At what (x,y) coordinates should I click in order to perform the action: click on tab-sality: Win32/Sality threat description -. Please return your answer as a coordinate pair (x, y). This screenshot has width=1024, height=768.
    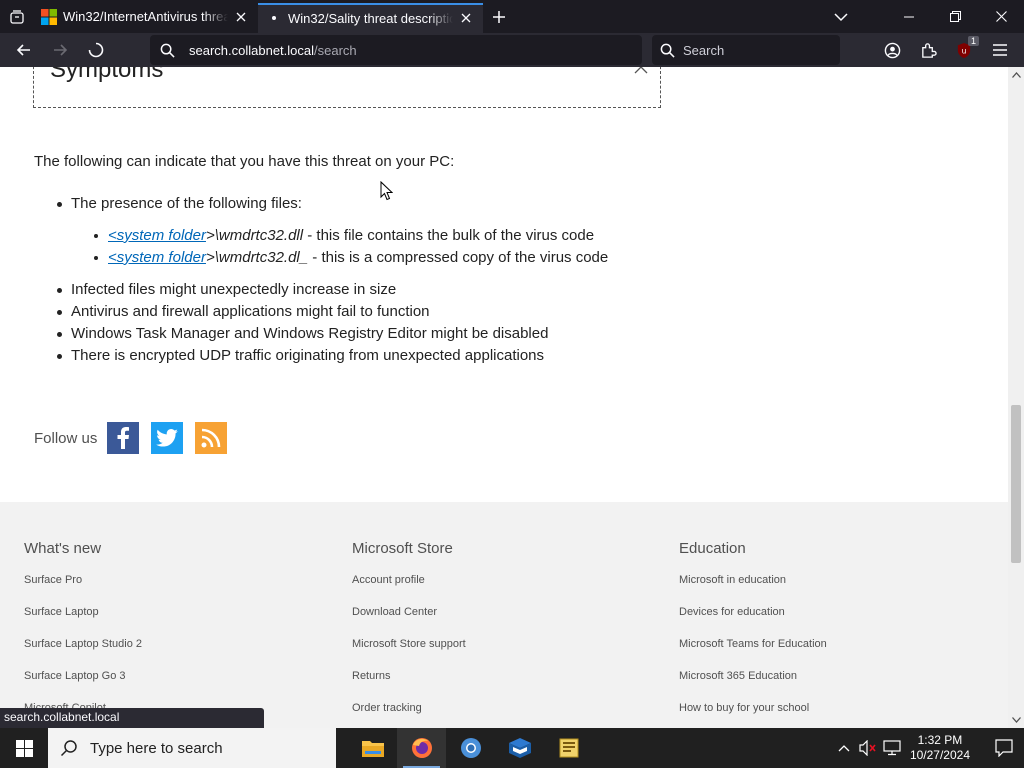
    Looking at the image, I should click on (370, 18).